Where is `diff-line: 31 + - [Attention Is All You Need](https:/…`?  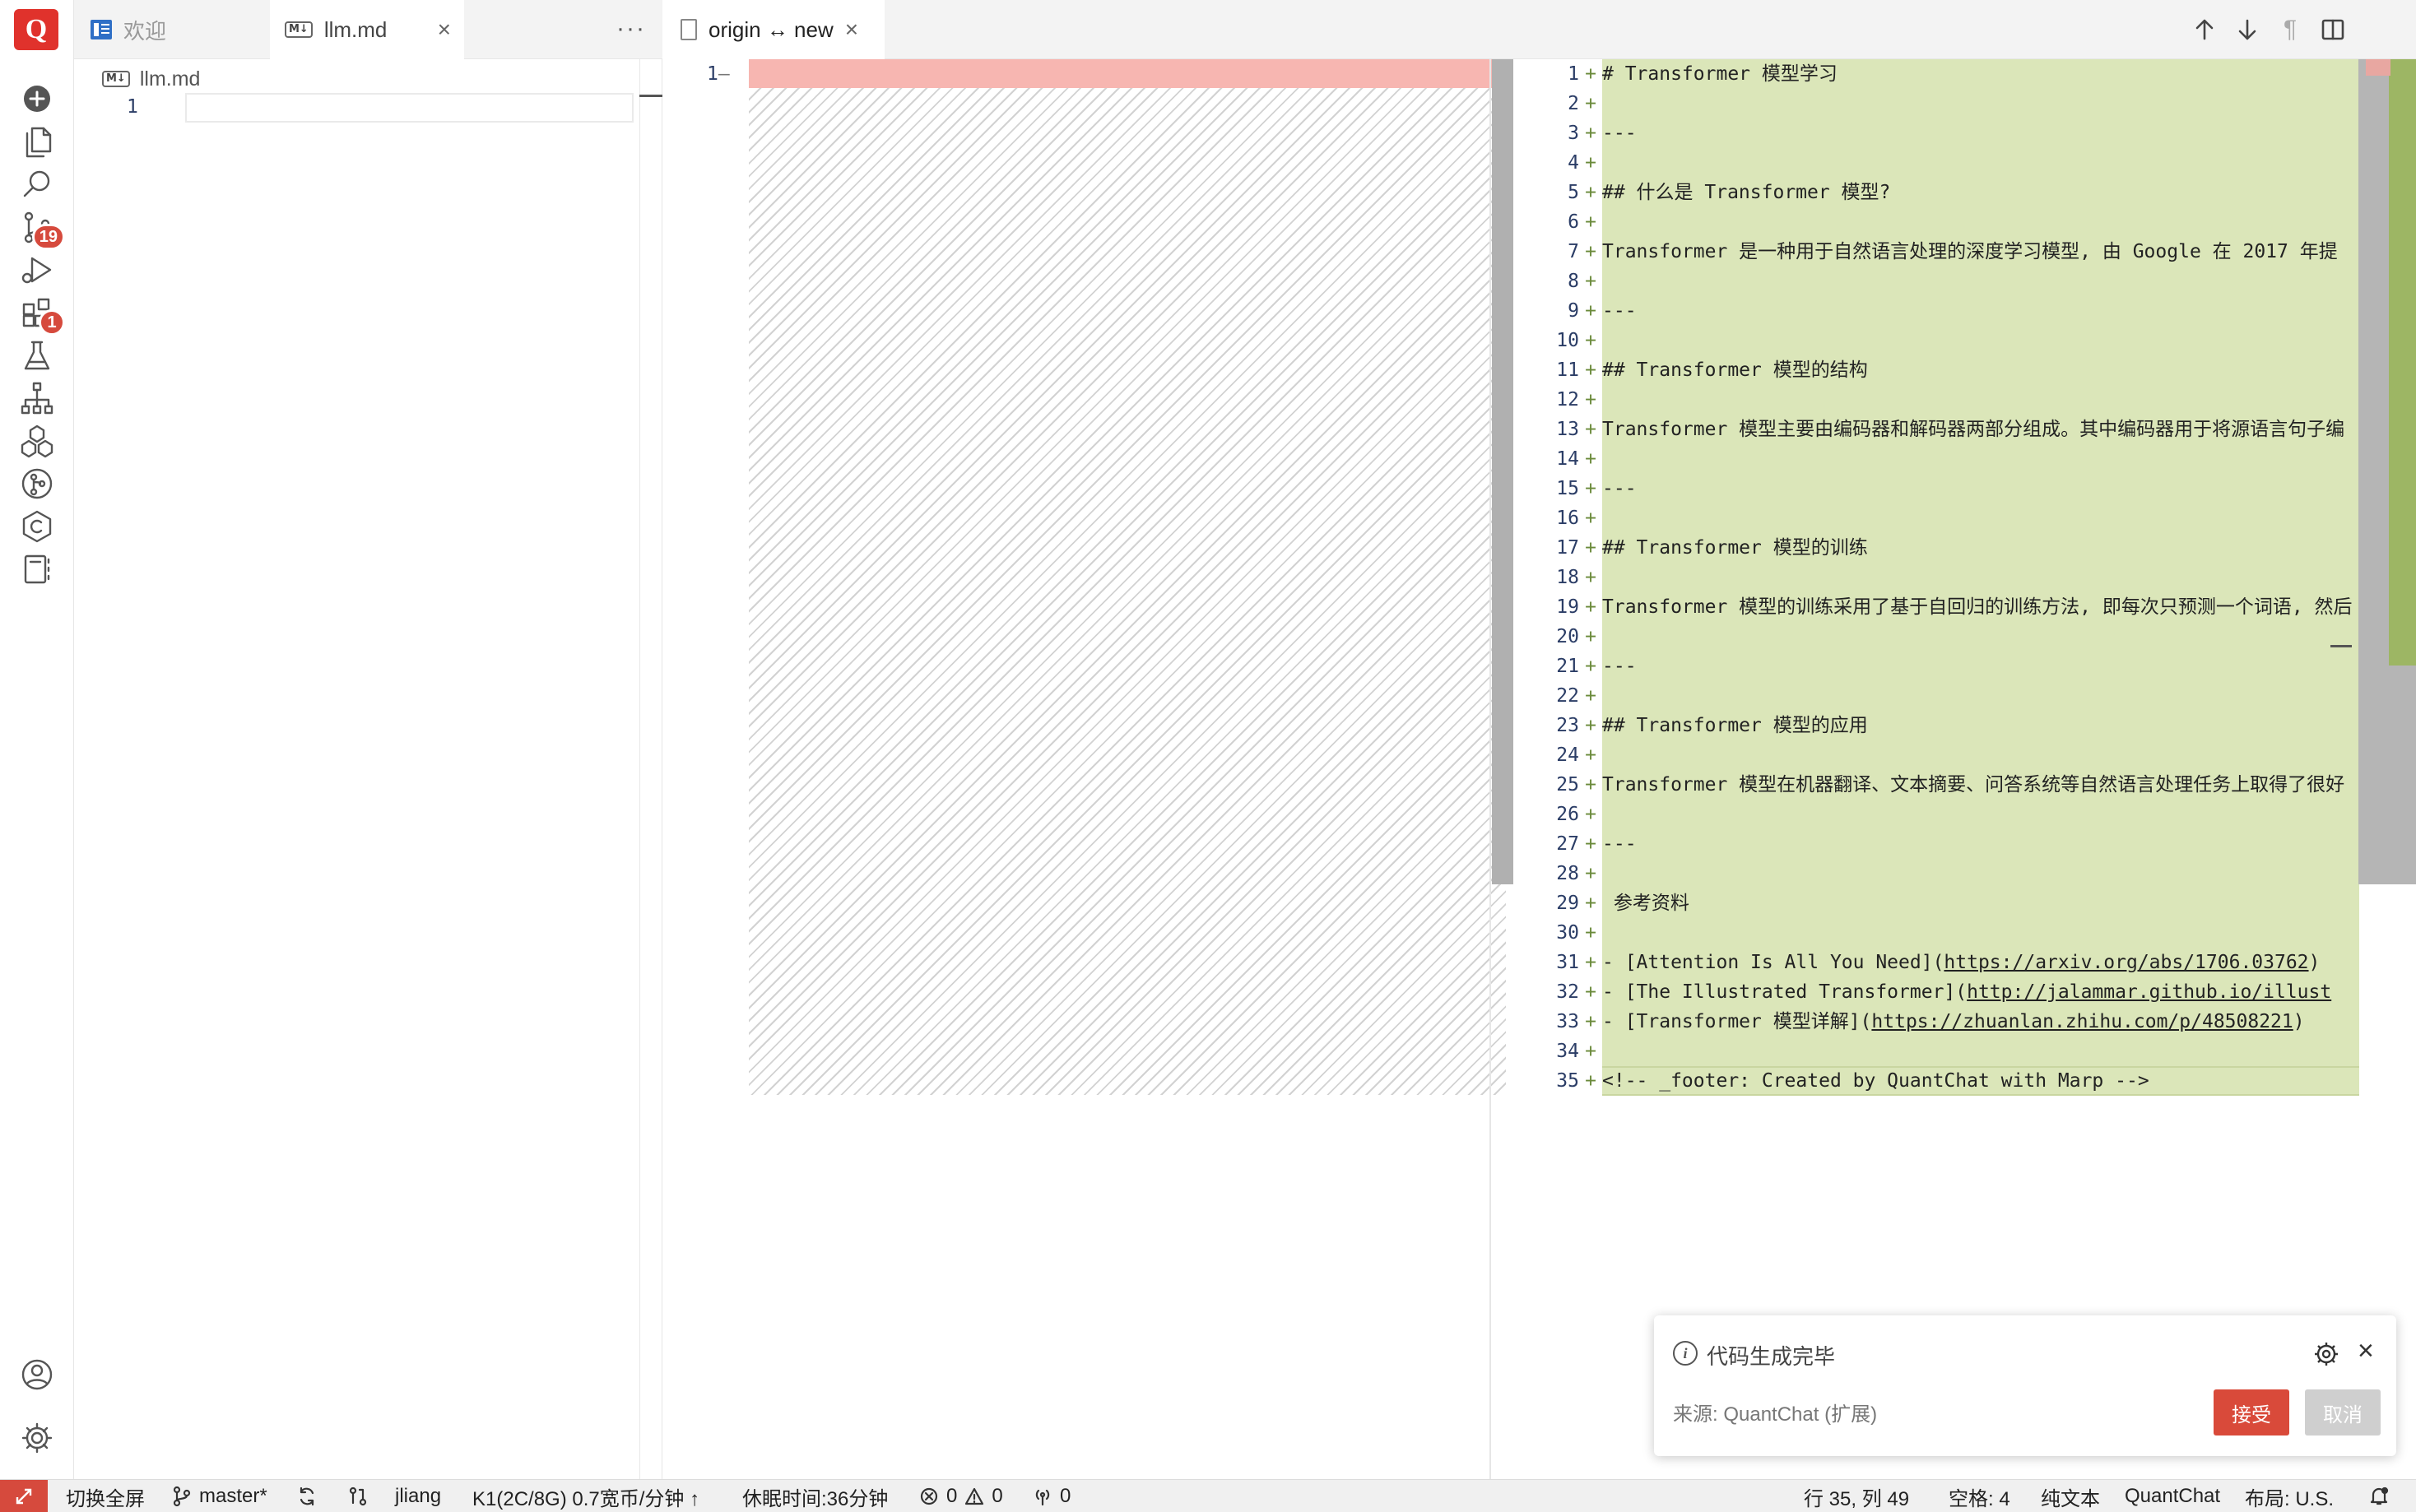
diff-line: 31 + - [Attention Is All You Need](https:/… is located at coordinates (1945, 962).